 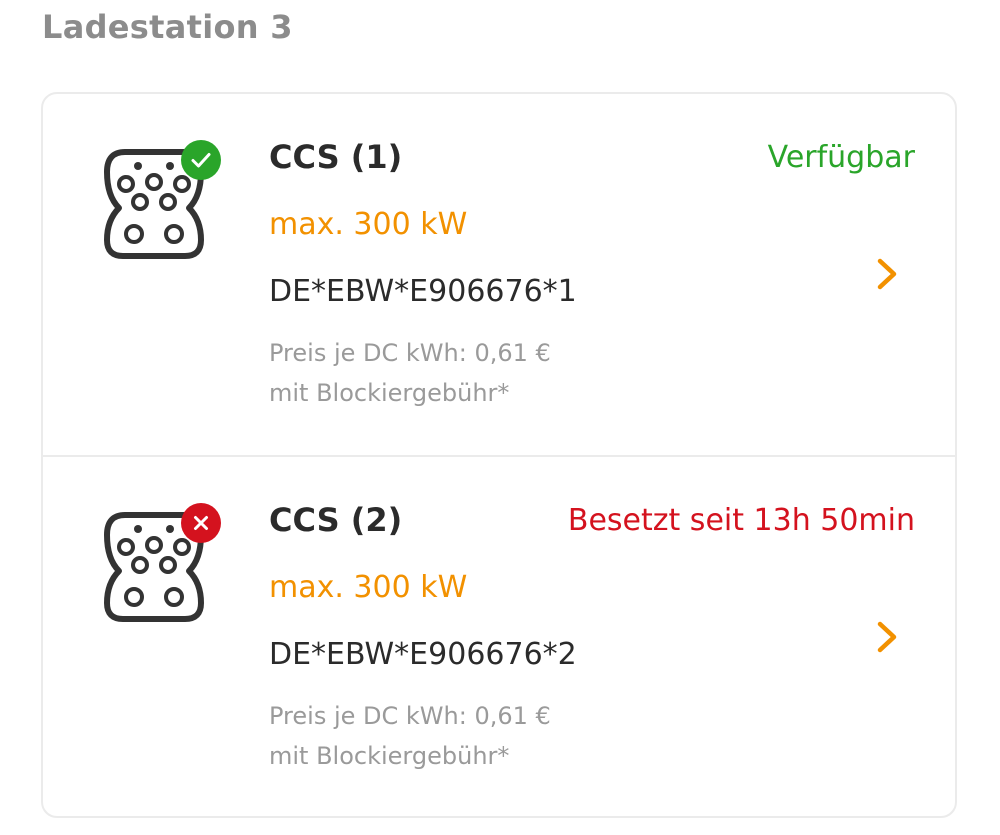 What do you see at coordinates (841, 157) in the screenshot?
I see `status-text: Verfügbar` at bounding box center [841, 157].